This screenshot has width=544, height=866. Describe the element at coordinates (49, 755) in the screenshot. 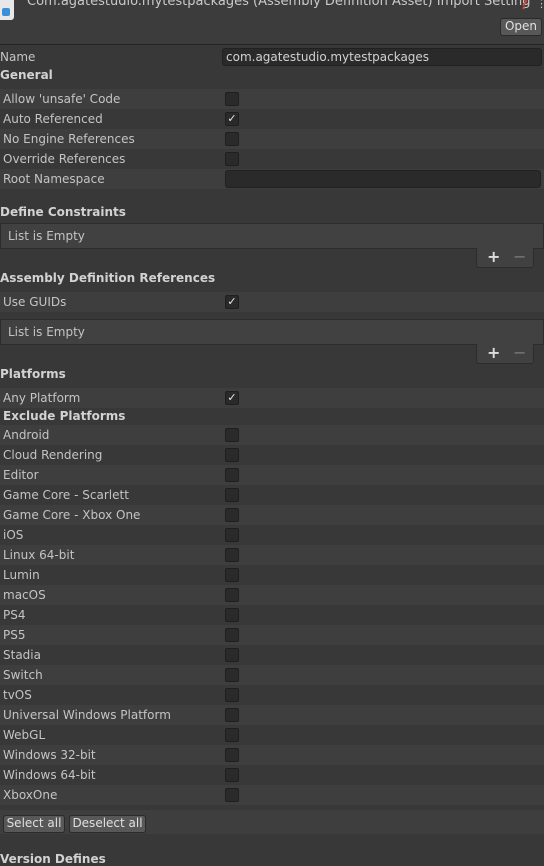

I see `platform-label: Windows 32-bit` at that location.